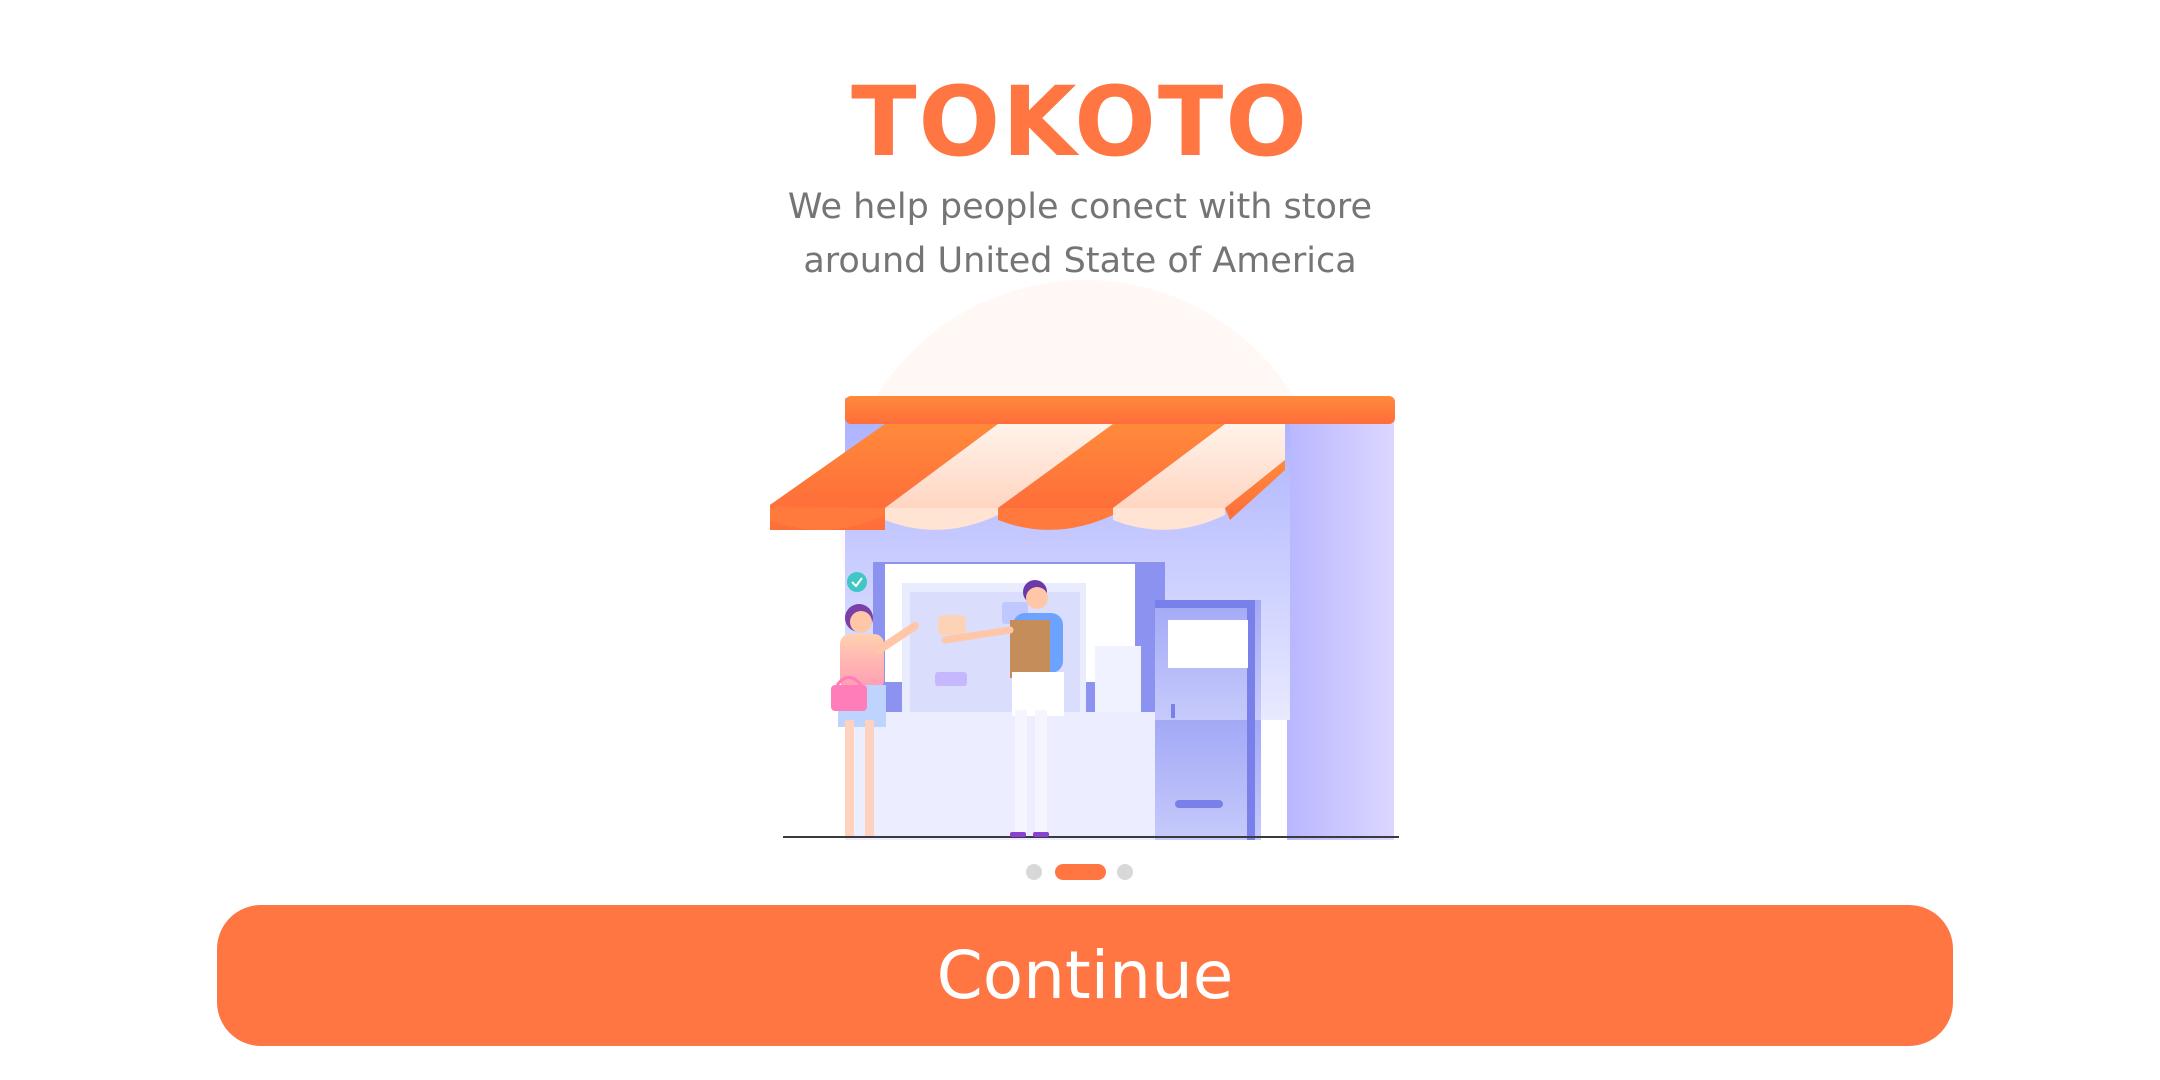 The height and width of the screenshot is (1080, 2160). What do you see at coordinates (1085, 975) in the screenshot?
I see `continue-button: Continue` at bounding box center [1085, 975].